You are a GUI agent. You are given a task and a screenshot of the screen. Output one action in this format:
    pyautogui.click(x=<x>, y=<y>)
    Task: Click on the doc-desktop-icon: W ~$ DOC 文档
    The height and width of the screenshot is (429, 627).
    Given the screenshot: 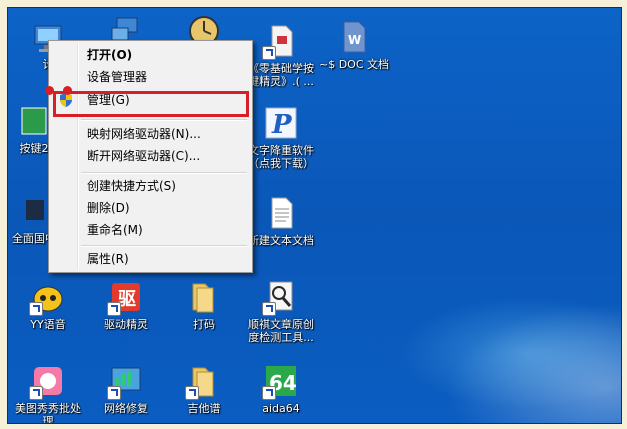 What is the action you would take?
    pyautogui.click(x=354, y=45)
    